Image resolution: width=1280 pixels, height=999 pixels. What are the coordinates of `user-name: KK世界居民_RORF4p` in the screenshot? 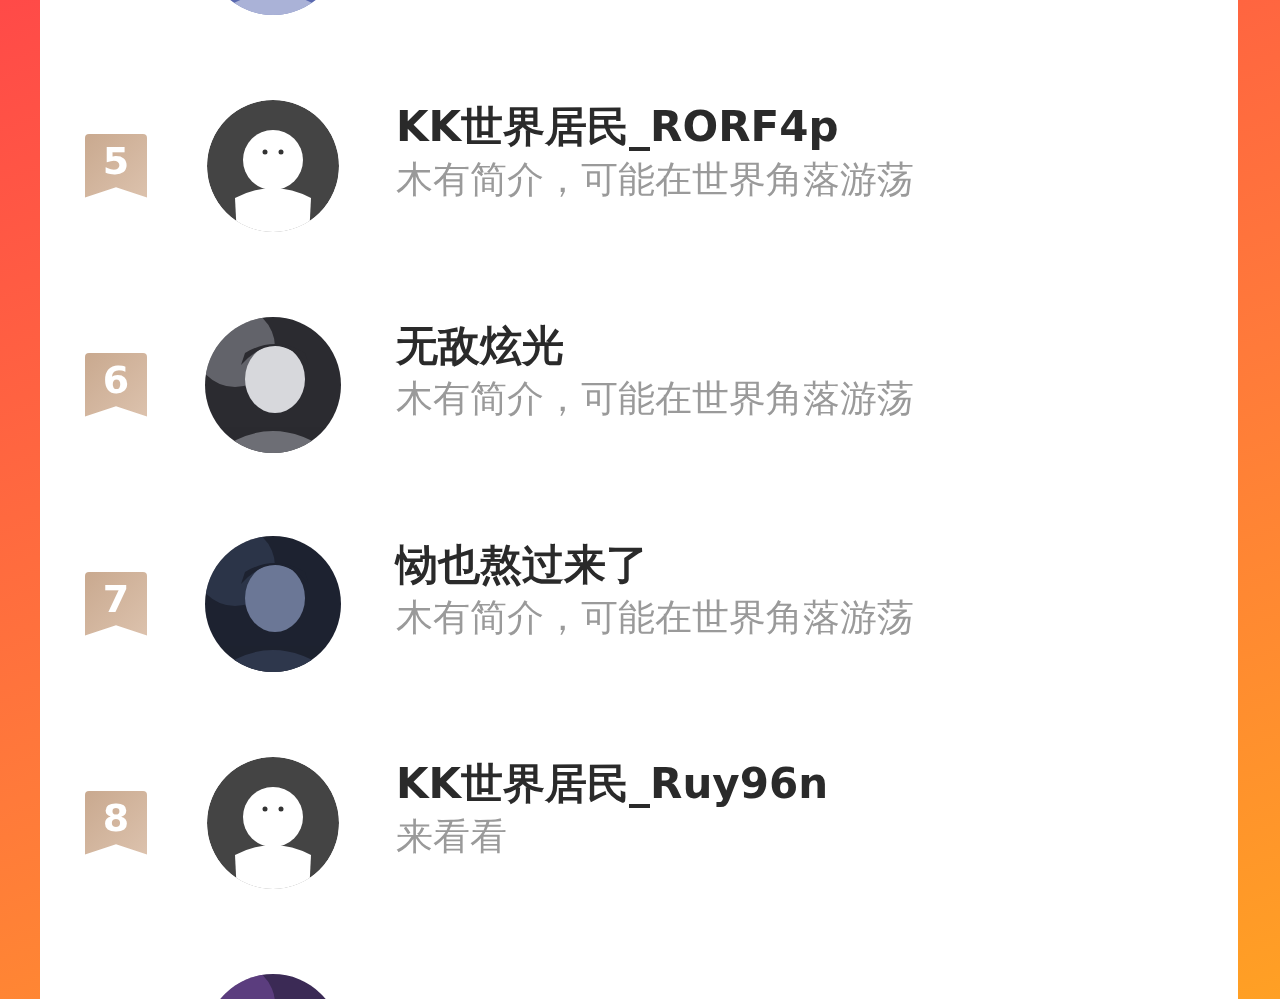 It's located at (618, 126).